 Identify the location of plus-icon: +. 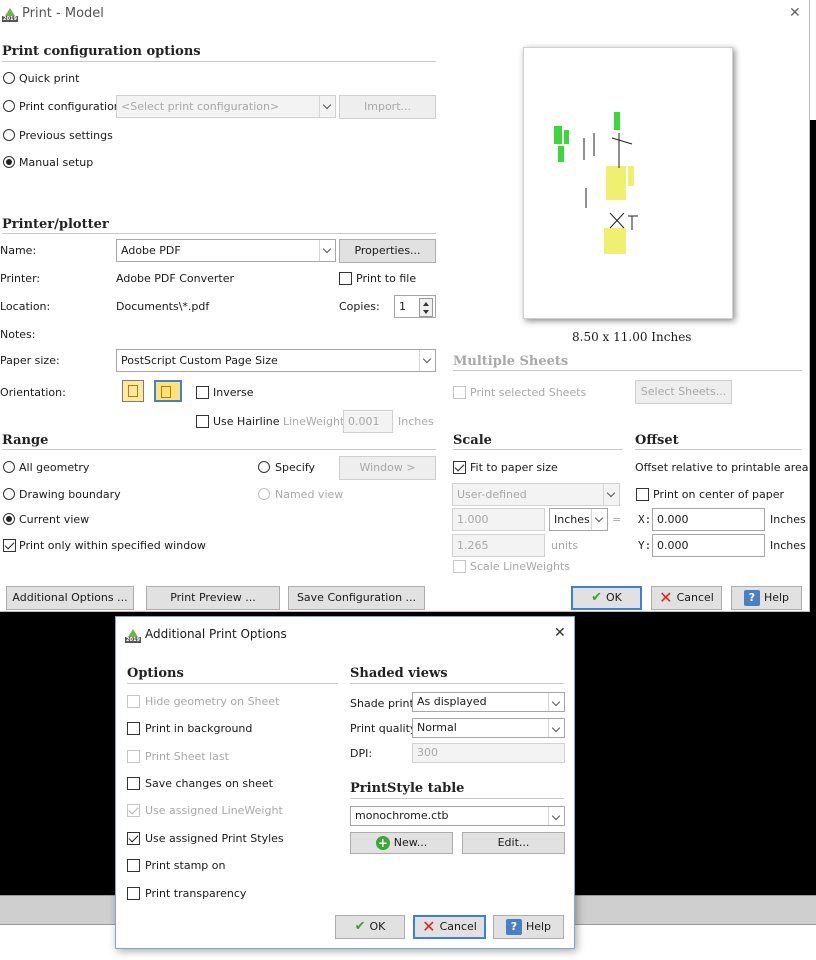
(382, 843).